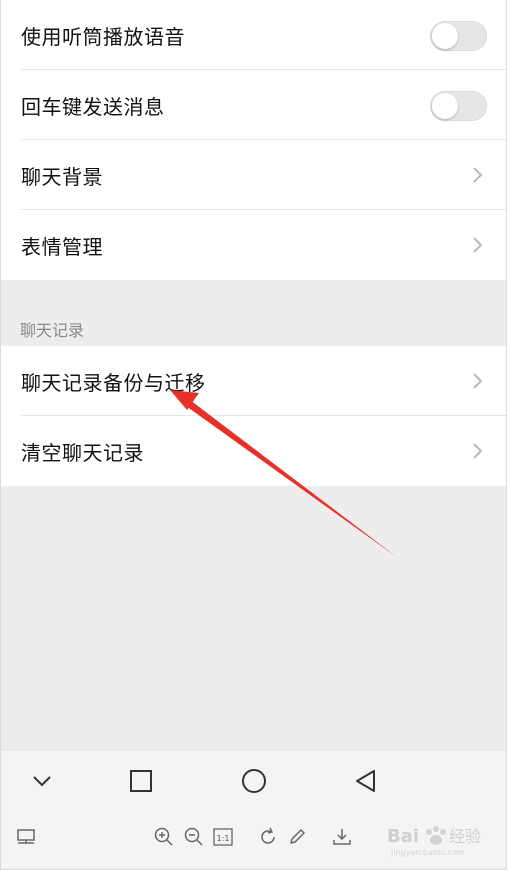 The height and width of the screenshot is (870, 507). Describe the element at coordinates (342, 837) in the screenshot. I see `download-icon` at that location.